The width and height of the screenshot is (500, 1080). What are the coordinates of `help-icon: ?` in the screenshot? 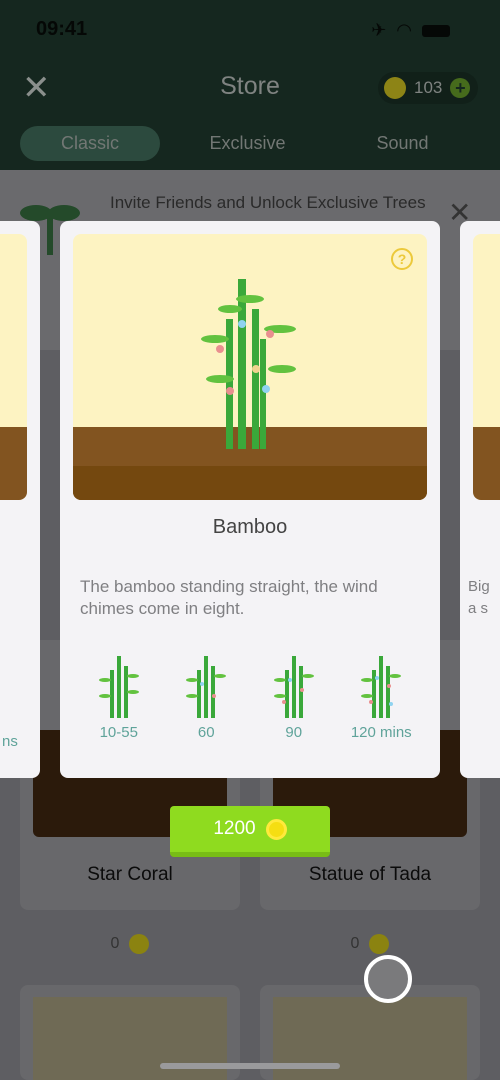 It's located at (402, 259).